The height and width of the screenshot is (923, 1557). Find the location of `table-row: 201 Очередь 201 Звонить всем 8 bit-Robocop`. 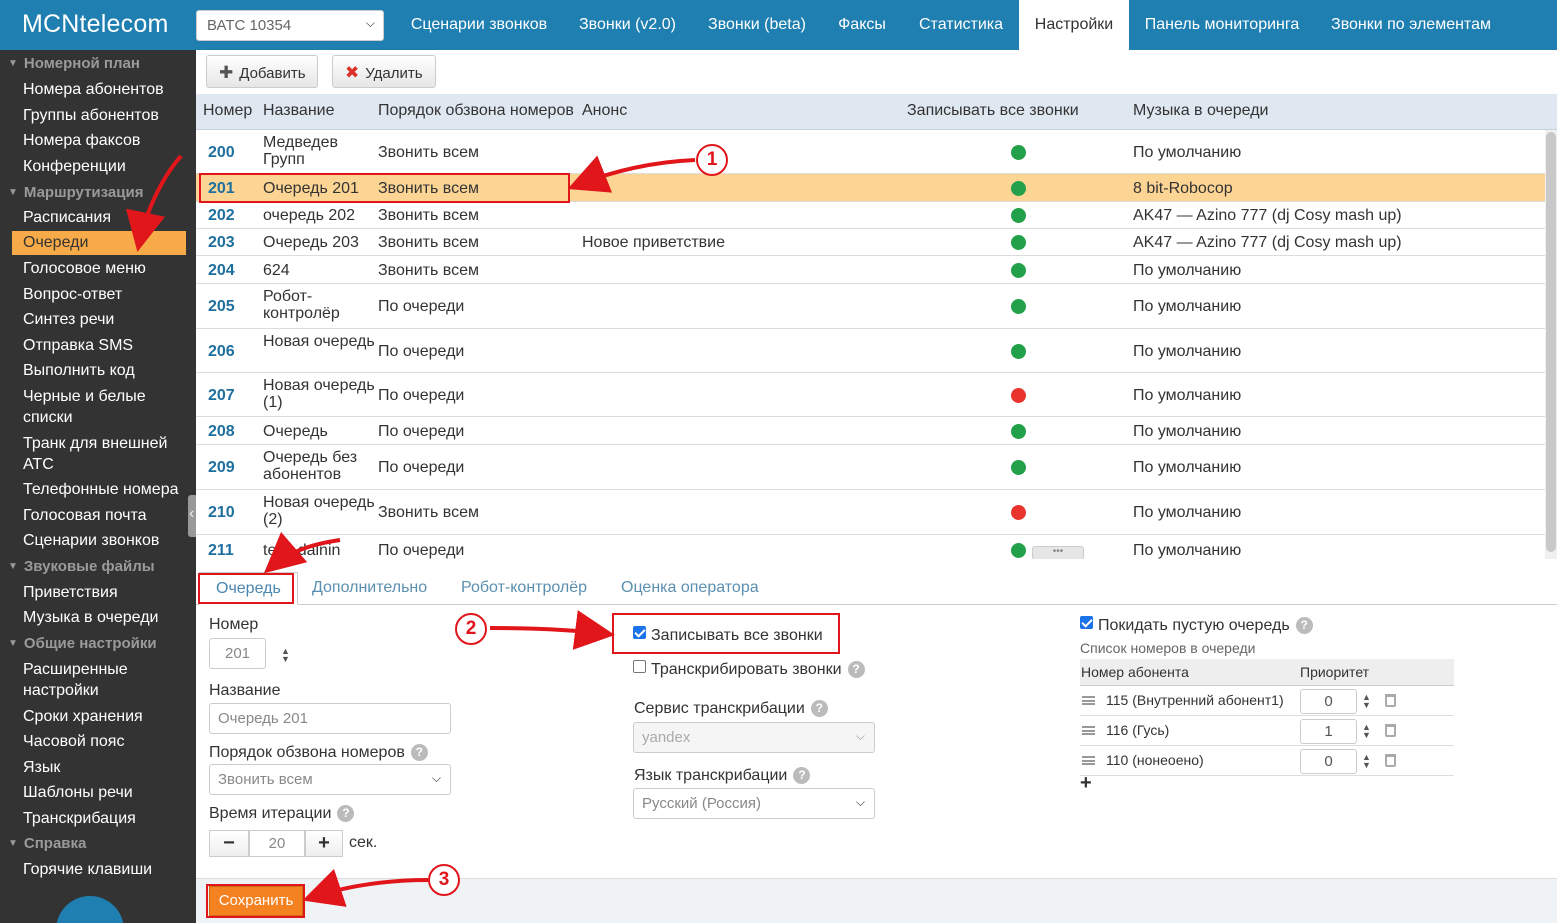

table-row: 201 Очередь 201 Звонить всем 8 bit-Robocop is located at coordinates (876, 188).